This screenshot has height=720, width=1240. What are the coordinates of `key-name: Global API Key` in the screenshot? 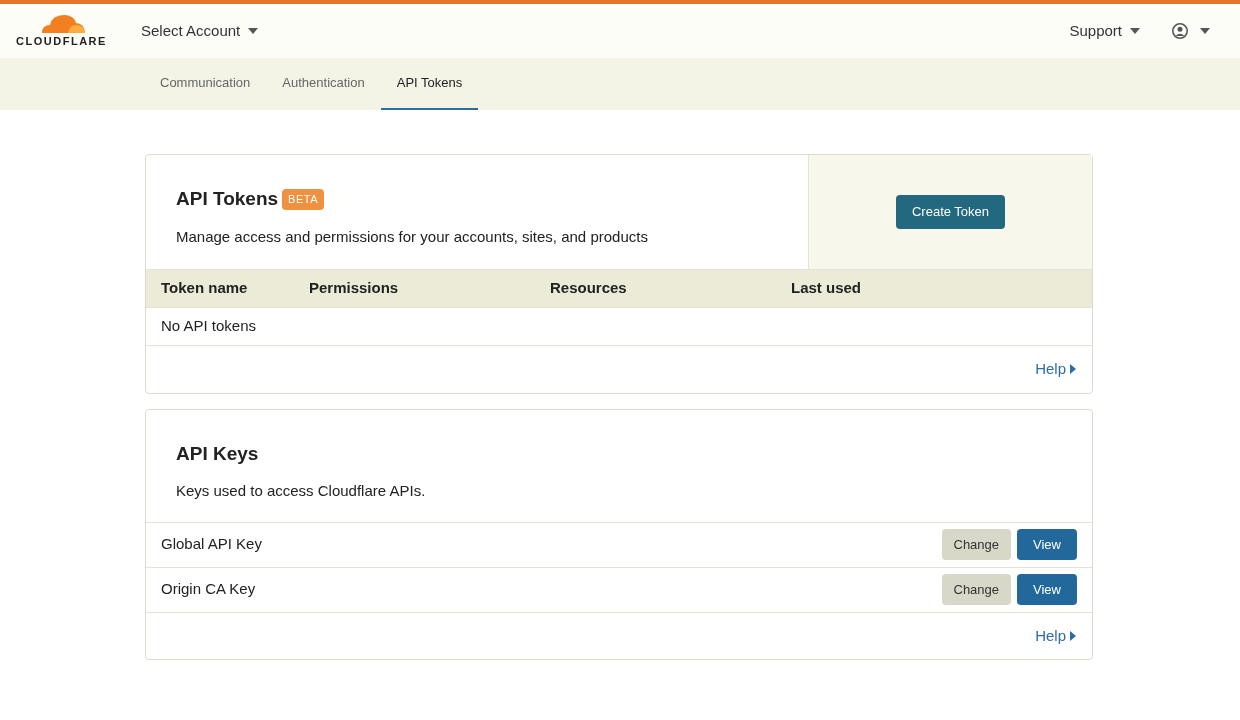 It's located at (212, 544).